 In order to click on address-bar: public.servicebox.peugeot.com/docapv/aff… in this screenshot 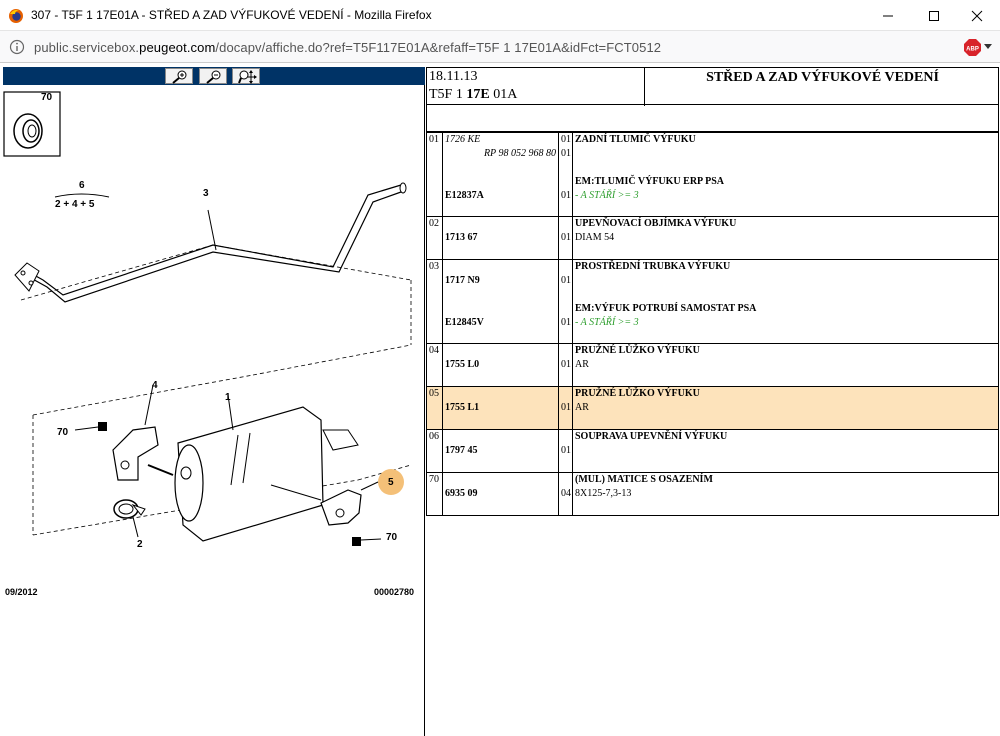, I will do `click(500, 47)`.